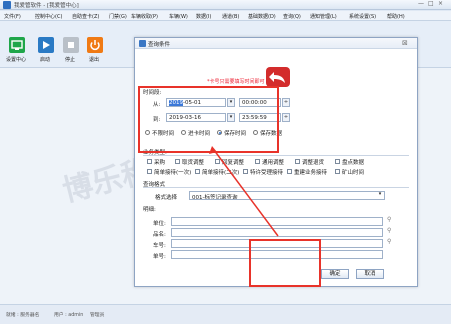  I want to click on status-bar: 就绪 : 服务器名 用户 : admin 管理员, so click(225, 314).